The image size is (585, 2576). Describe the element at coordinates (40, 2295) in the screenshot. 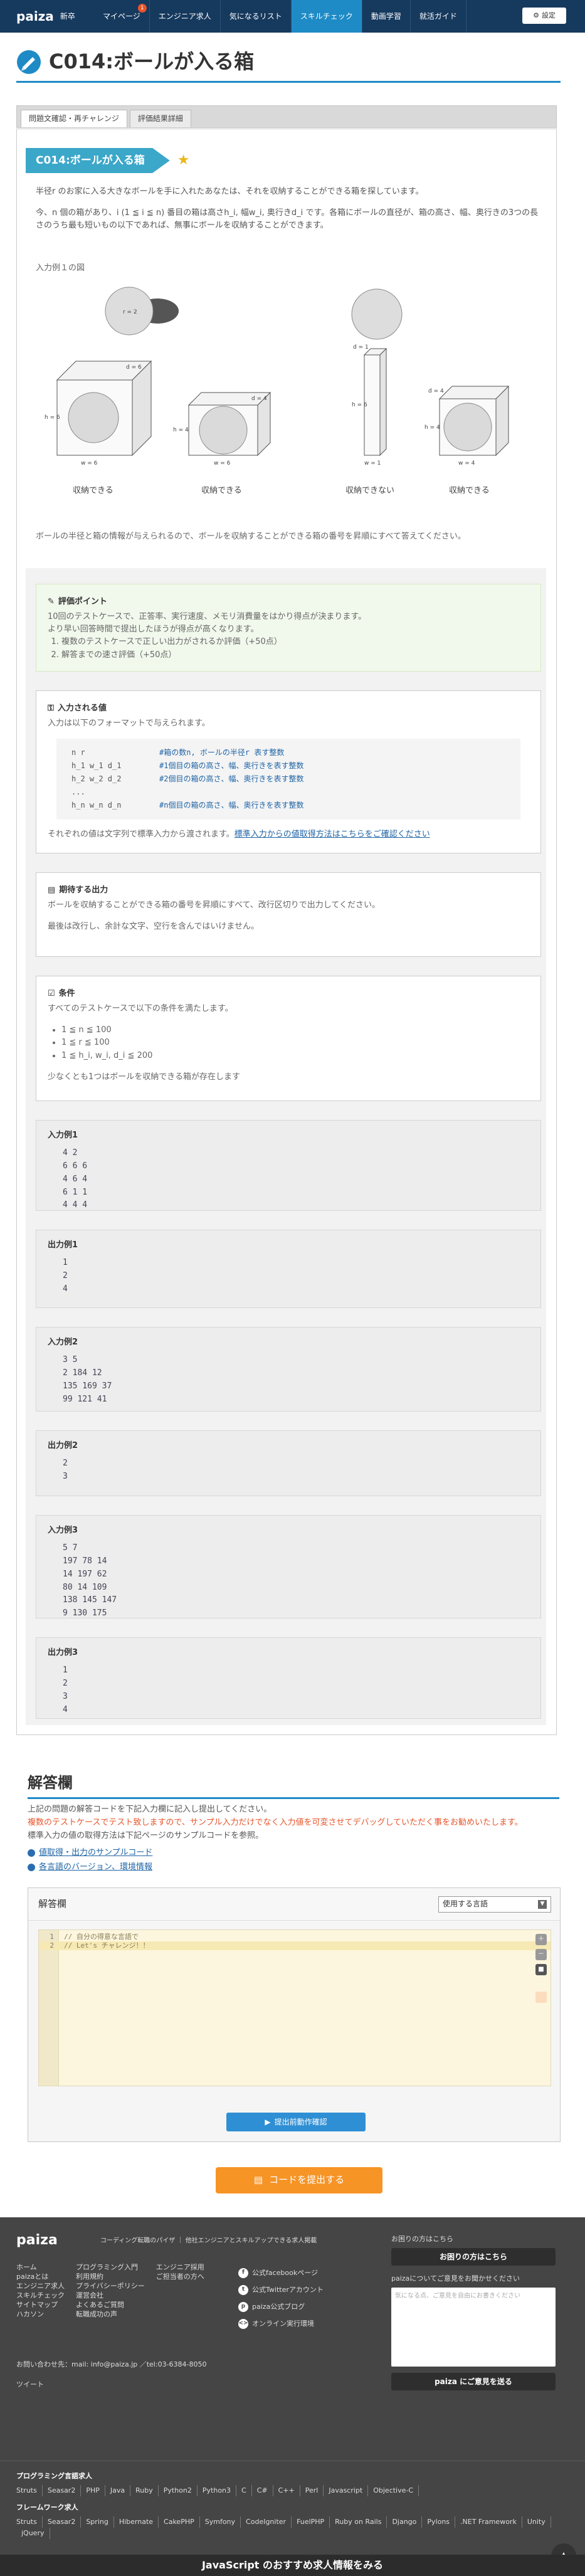

I see `footer-link: スキルチェック` at that location.